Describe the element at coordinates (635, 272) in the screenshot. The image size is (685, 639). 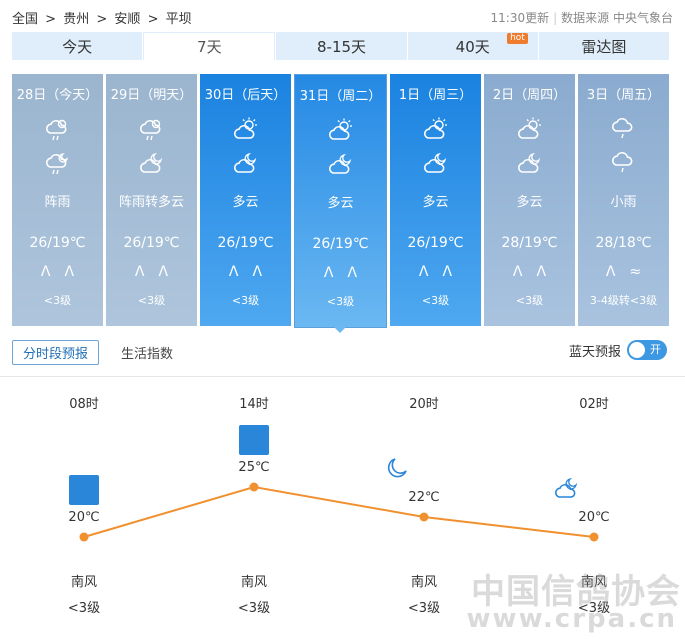
I see `wind-arrow-icon: ≈` at that location.